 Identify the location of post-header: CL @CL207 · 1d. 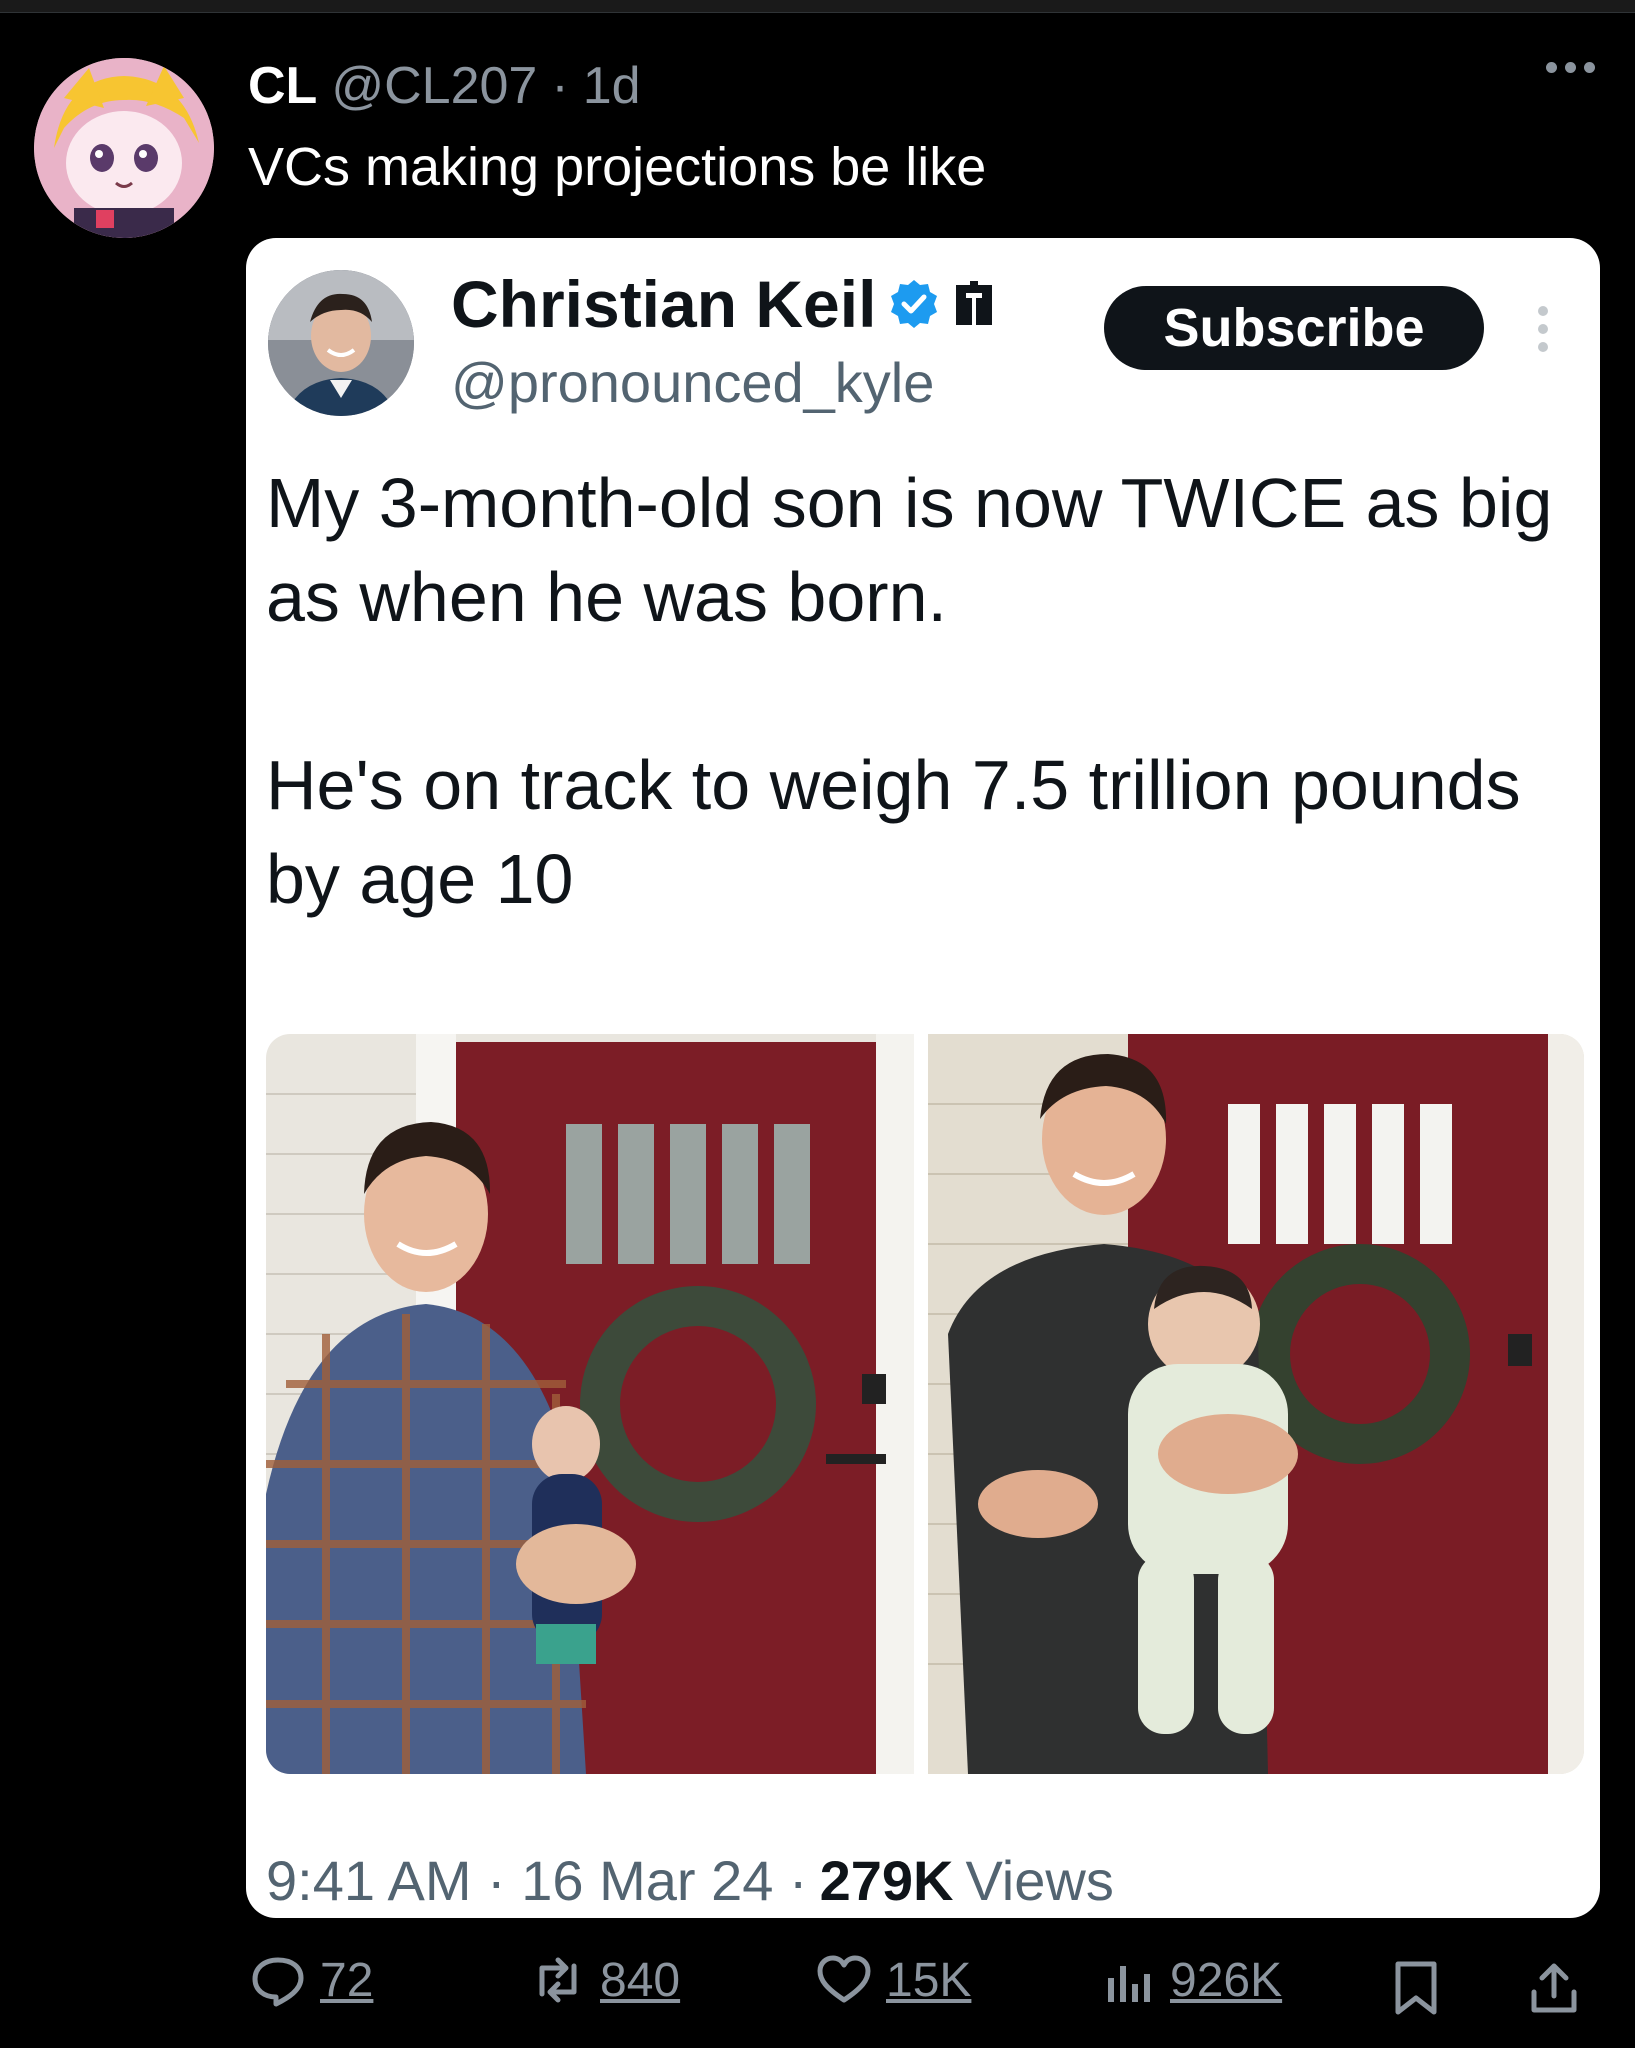
(444, 86).